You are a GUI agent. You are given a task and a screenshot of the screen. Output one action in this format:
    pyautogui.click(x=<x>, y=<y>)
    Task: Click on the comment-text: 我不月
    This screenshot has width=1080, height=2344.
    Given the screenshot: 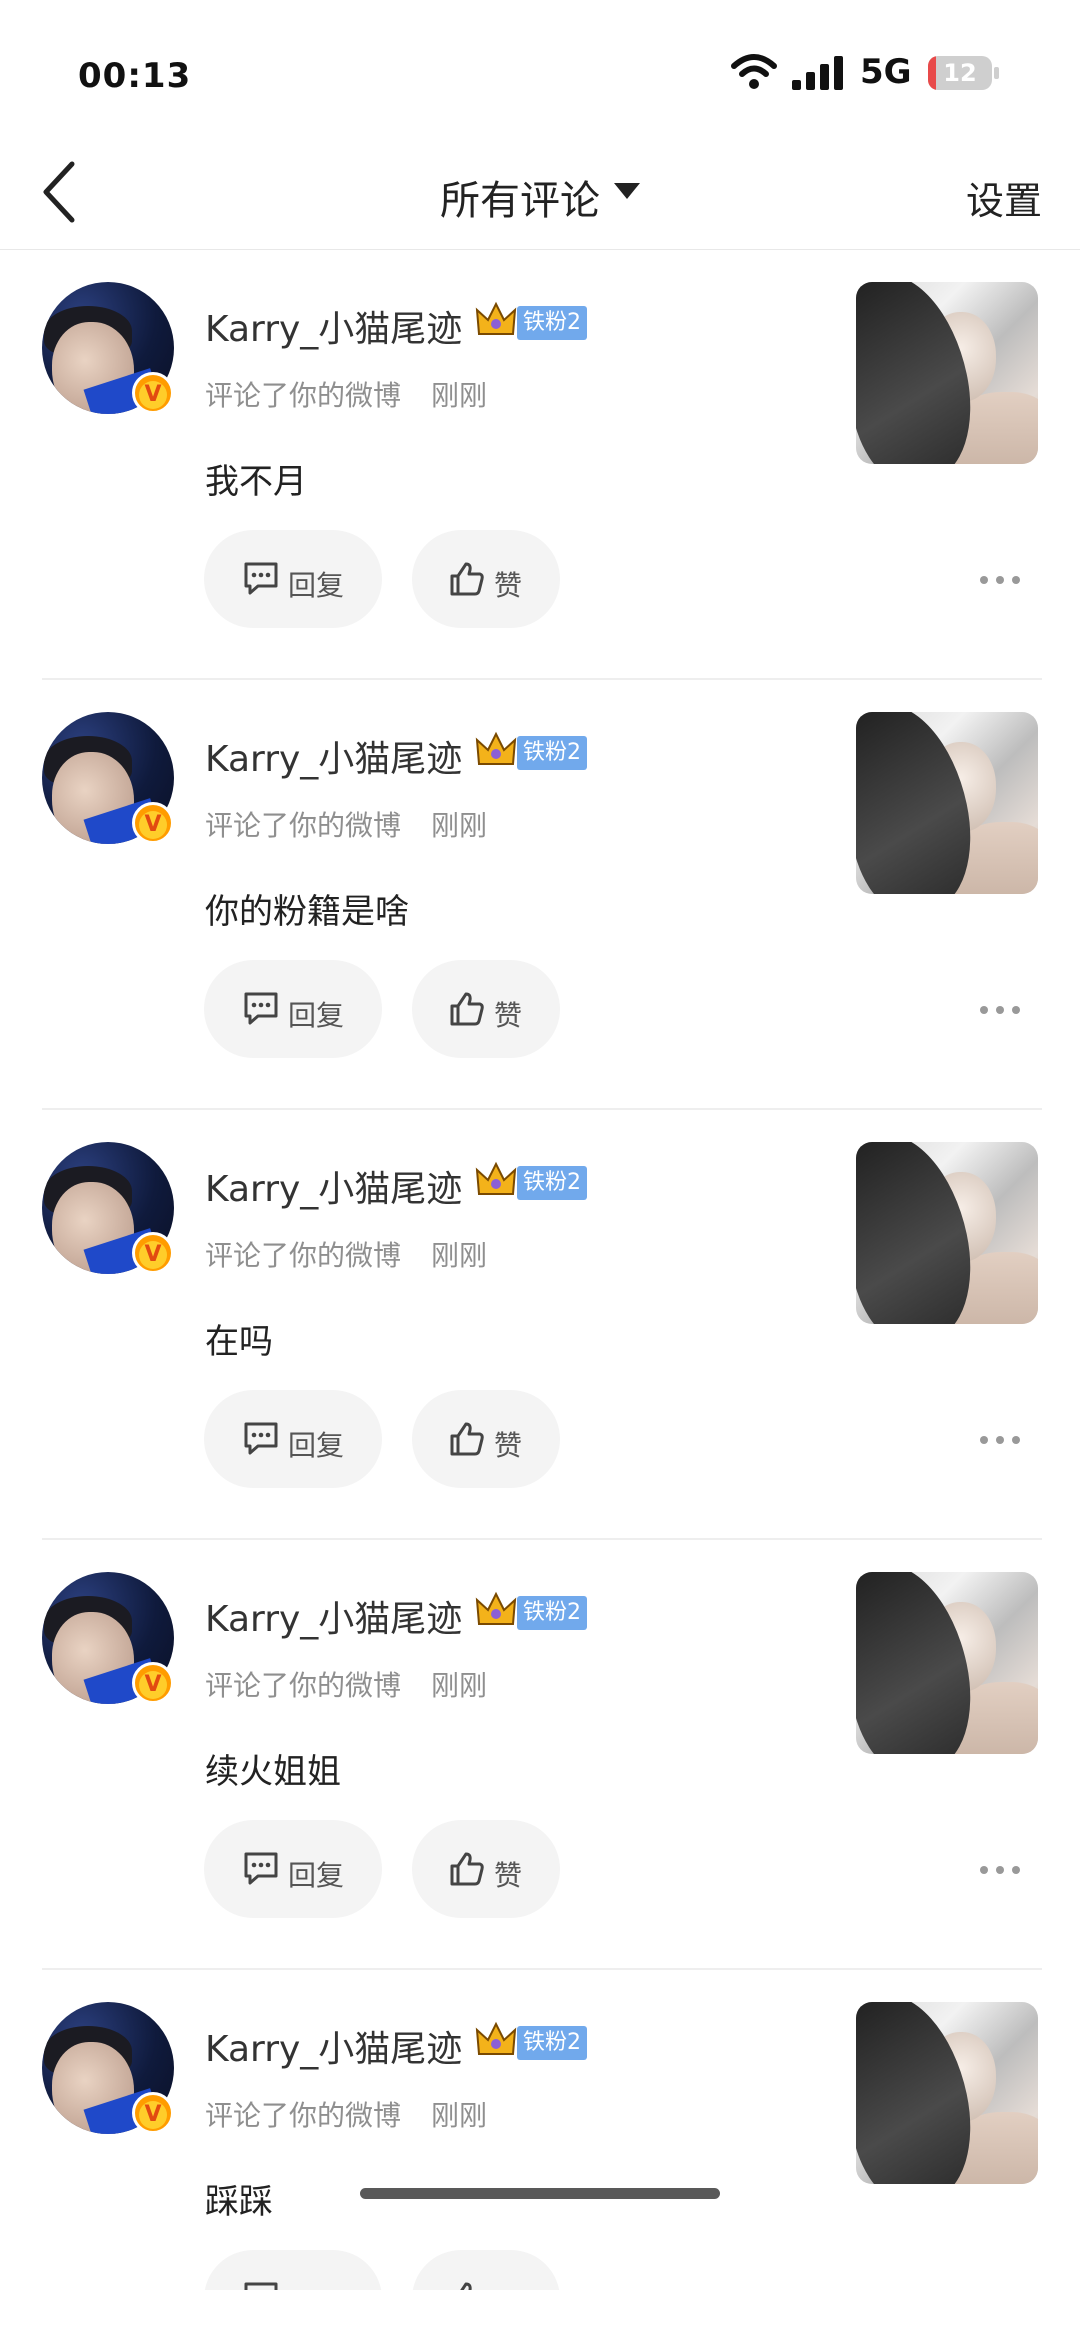 What is the action you would take?
    pyautogui.click(x=256, y=482)
    